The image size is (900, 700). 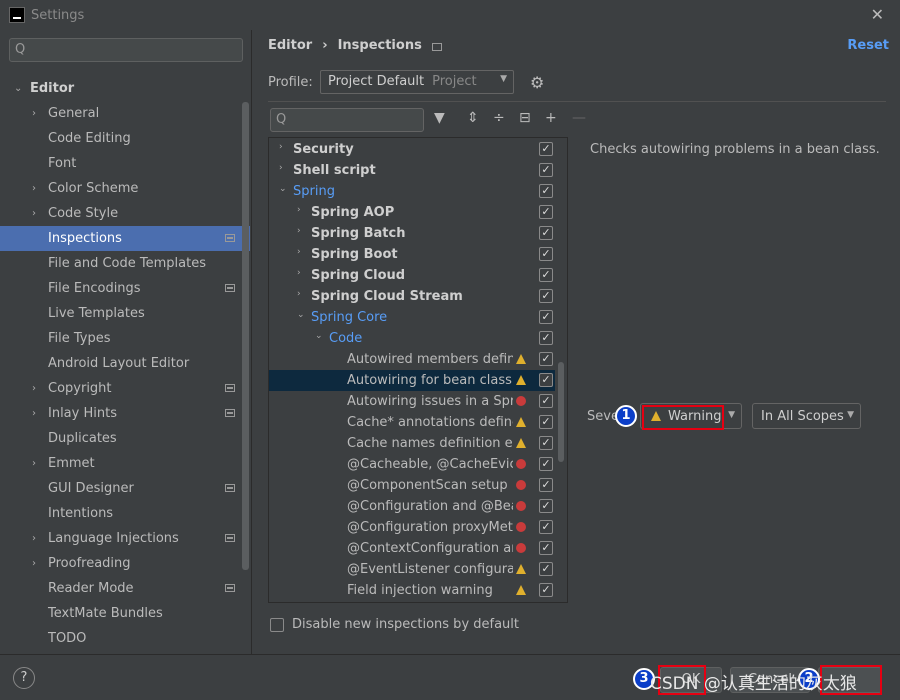 What do you see at coordinates (412, 149) in the screenshot?
I see `inspection-row: › Security ✓` at bounding box center [412, 149].